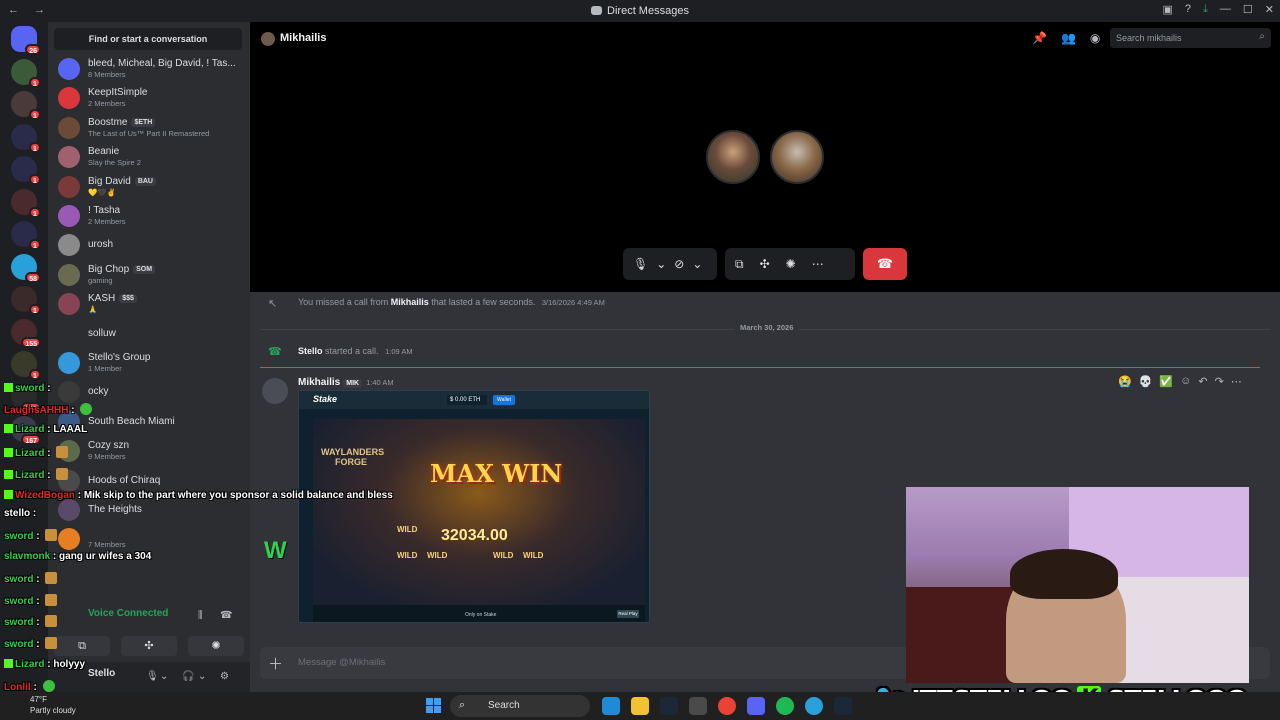 This screenshot has width=1280, height=720. What do you see at coordinates (200, 615) in the screenshot?
I see `signal-icon: ⫼` at bounding box center [200, 615].